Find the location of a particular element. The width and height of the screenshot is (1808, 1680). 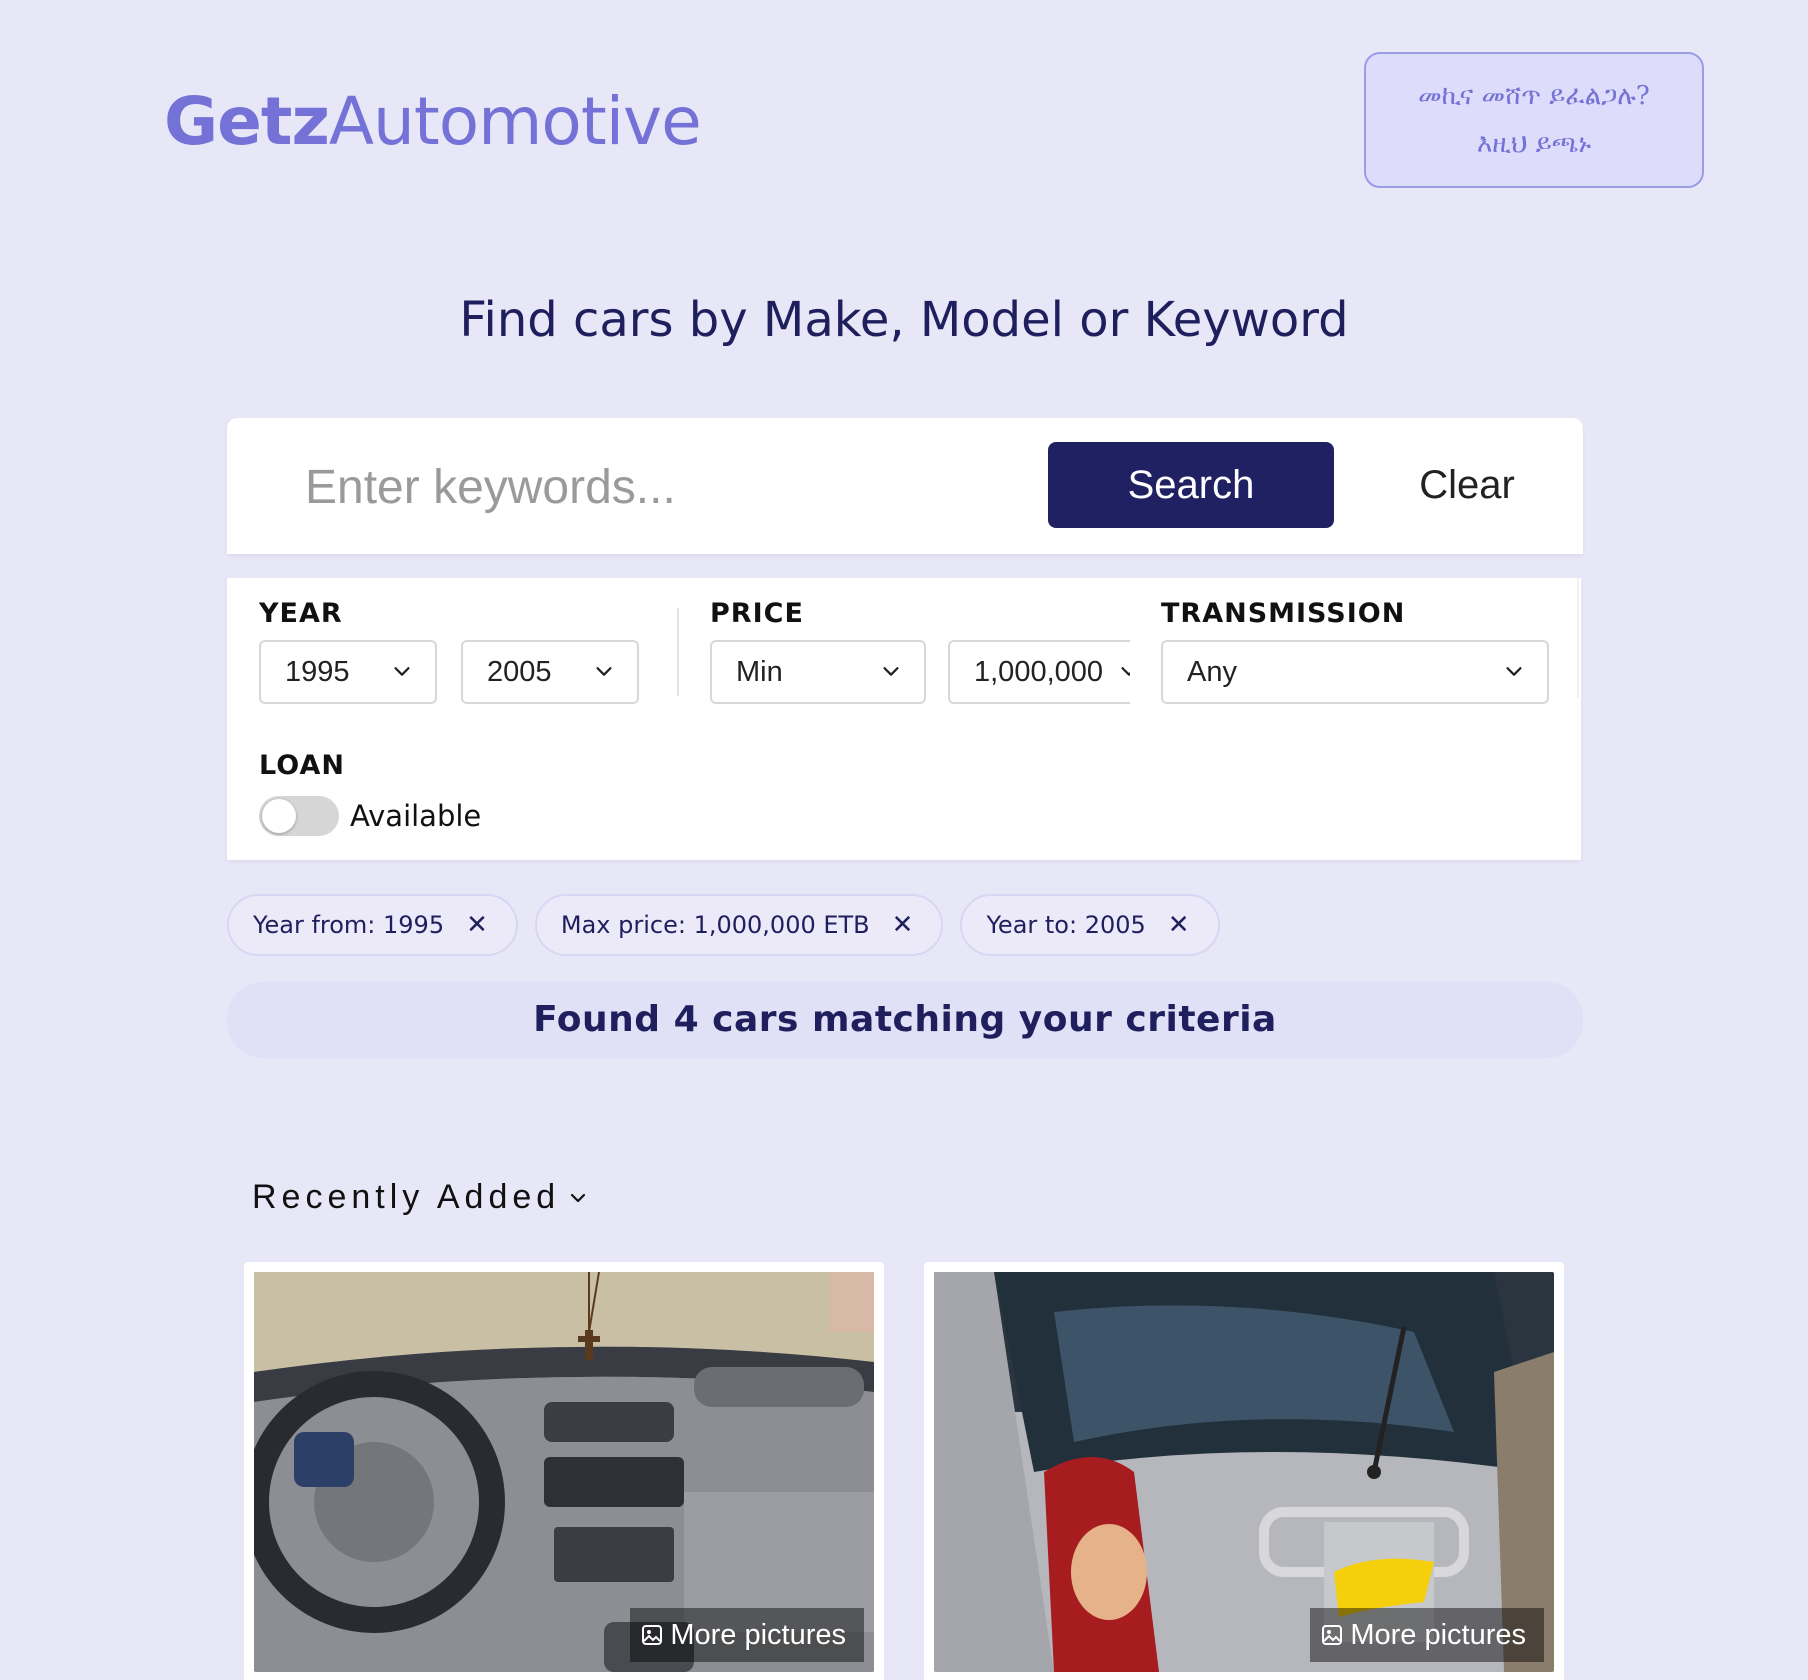

price-max-select: 1,000,000 is located at coordinates (1039, 672).